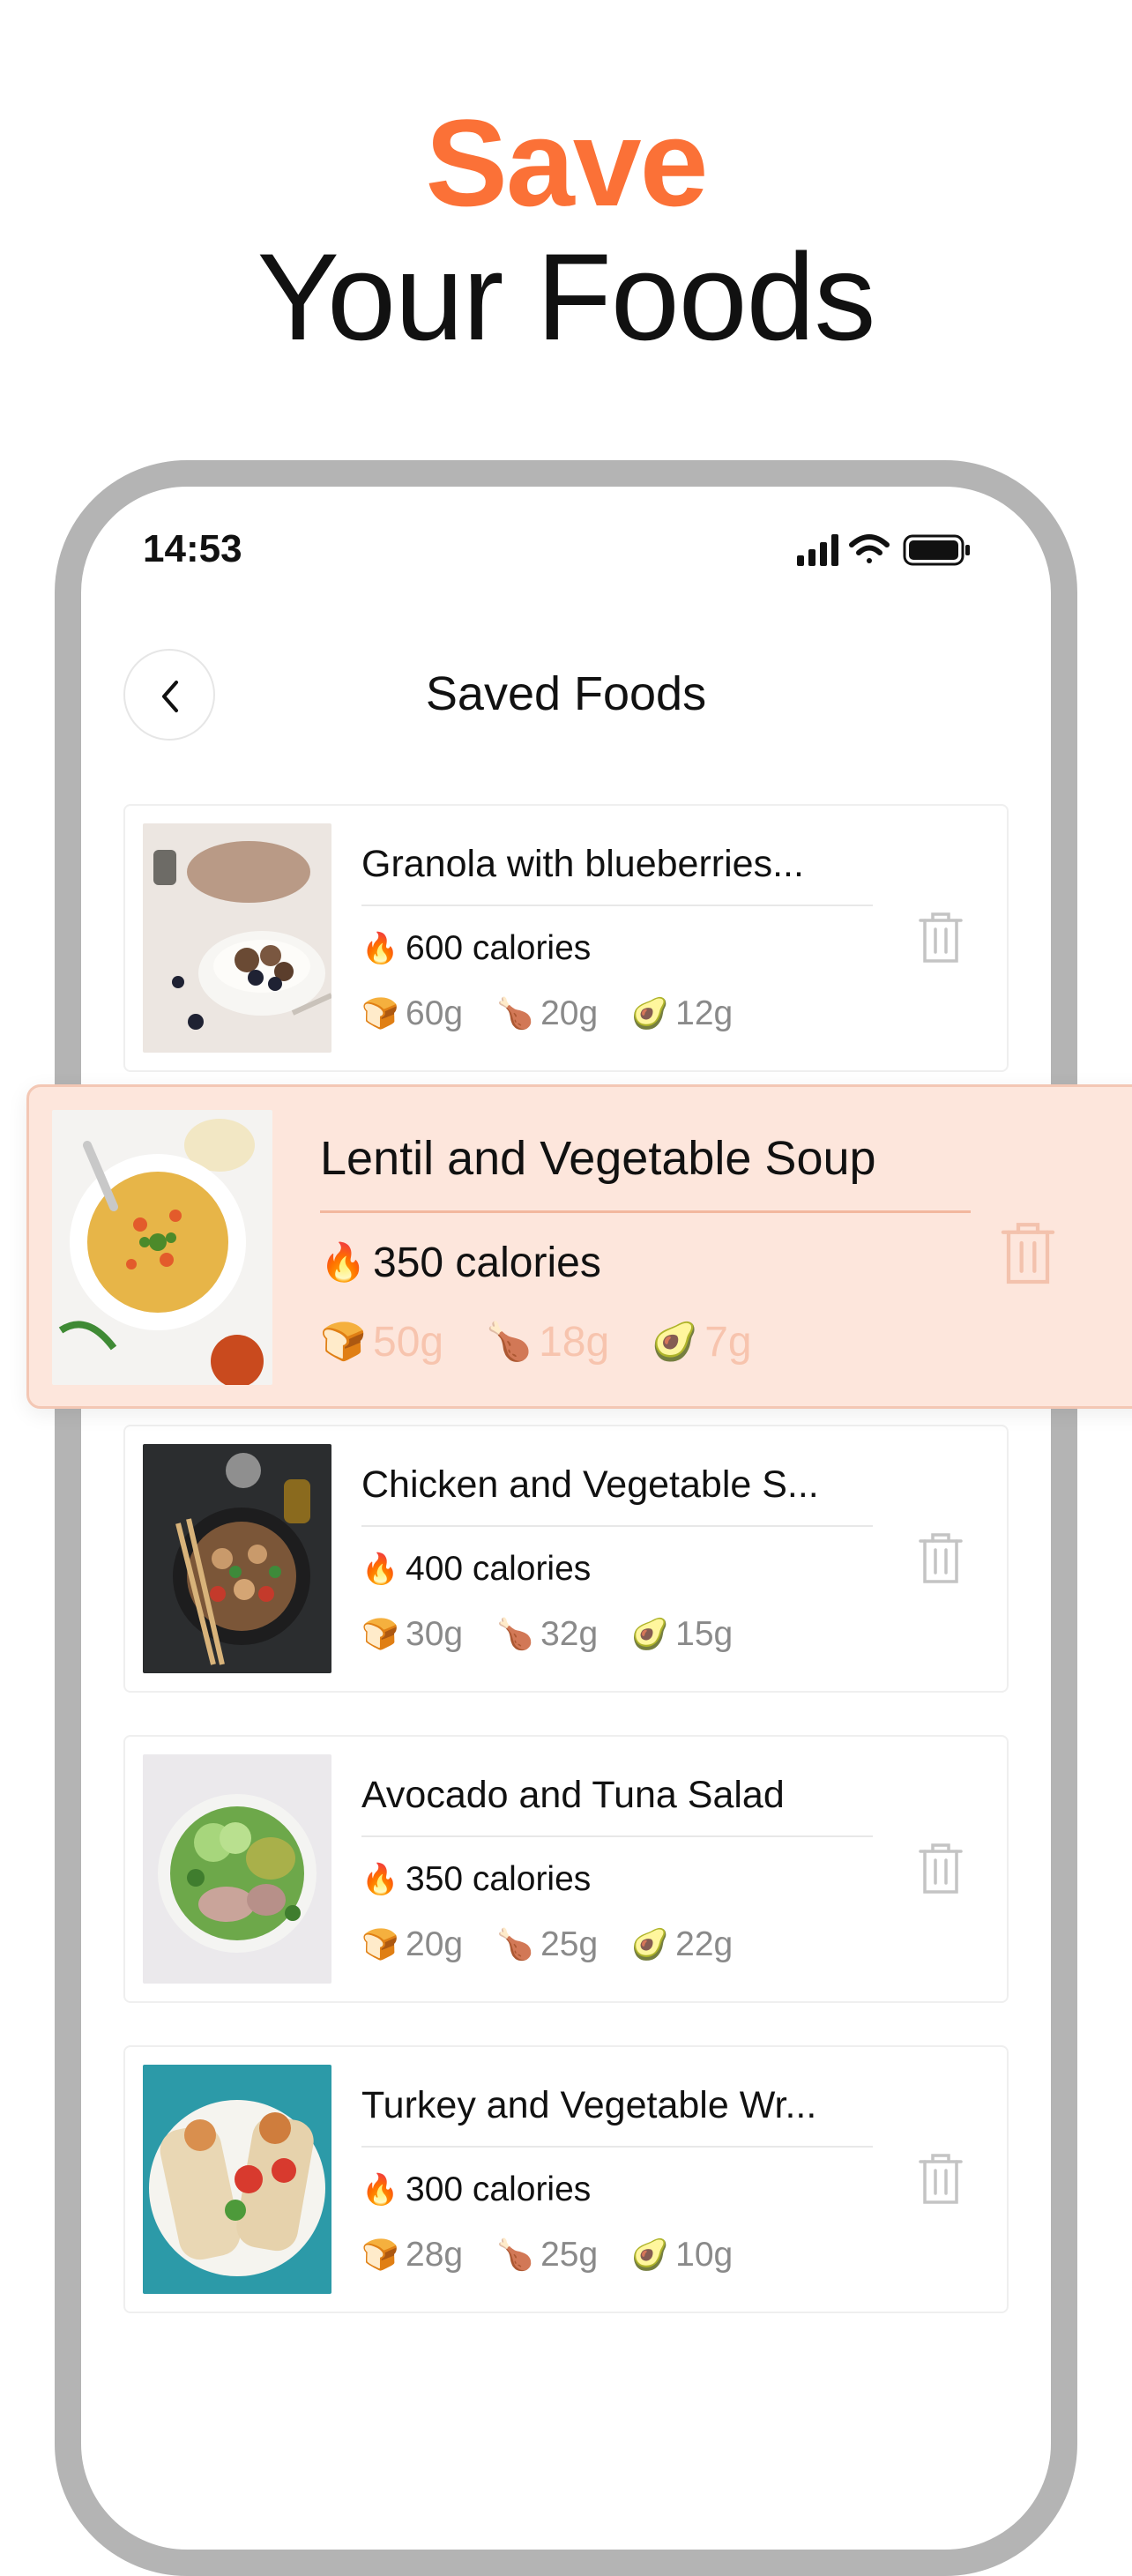 The height and width of the screenshot is (2576, 1132). Describe the element at coordinates (435, 1944) in the screenshot. I see `carbs-value: 20g` at that location.